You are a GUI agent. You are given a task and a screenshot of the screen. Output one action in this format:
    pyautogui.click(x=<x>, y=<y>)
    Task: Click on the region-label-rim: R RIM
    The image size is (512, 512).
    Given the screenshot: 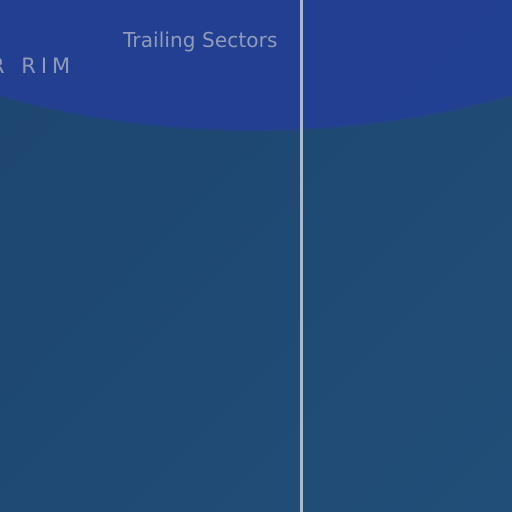 What is the action you would take?
    pyautogui.click(x=38, y=66)
    